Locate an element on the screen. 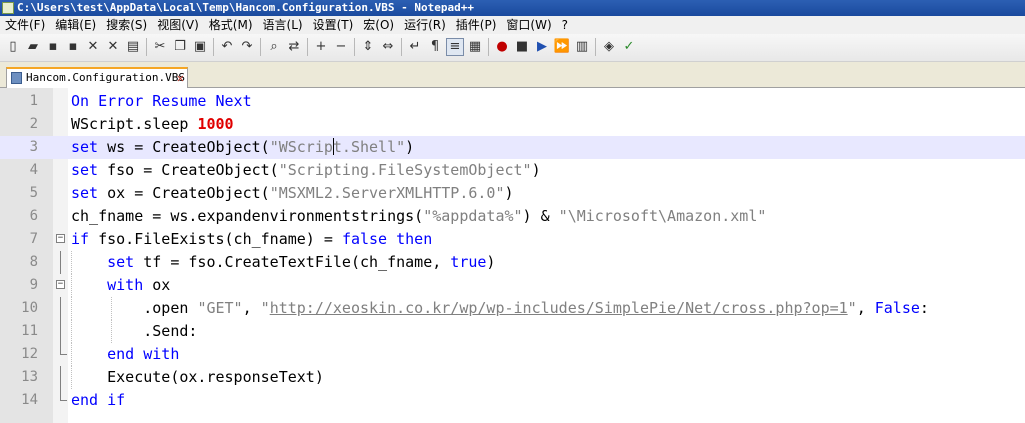 Image resolution: width=1025 pixels, height=423 pixels. replace-icon: ⇄ is located at coordinates (294, 47).